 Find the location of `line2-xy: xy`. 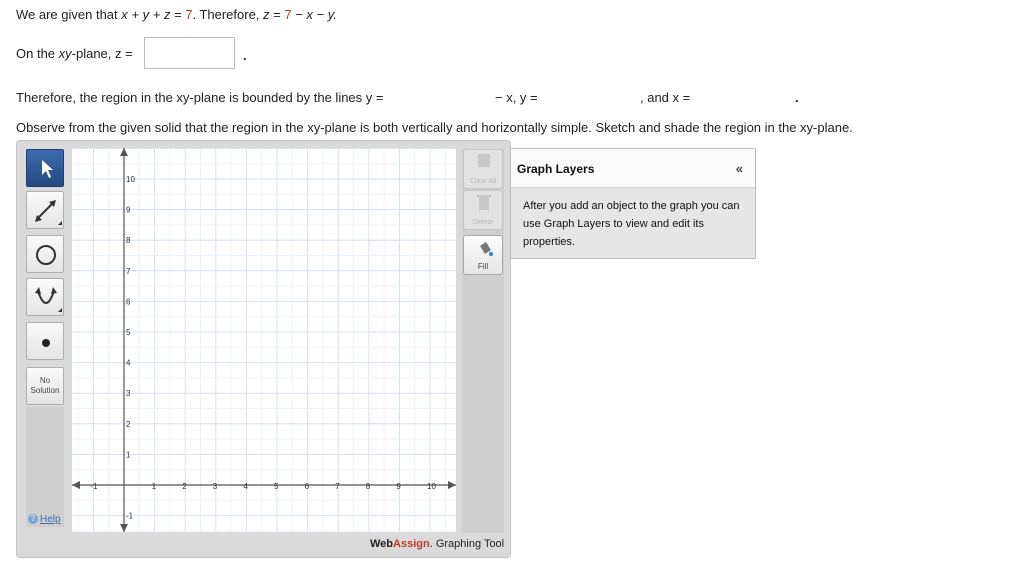

line2-xy: xy is located at coordinates (65, 53).